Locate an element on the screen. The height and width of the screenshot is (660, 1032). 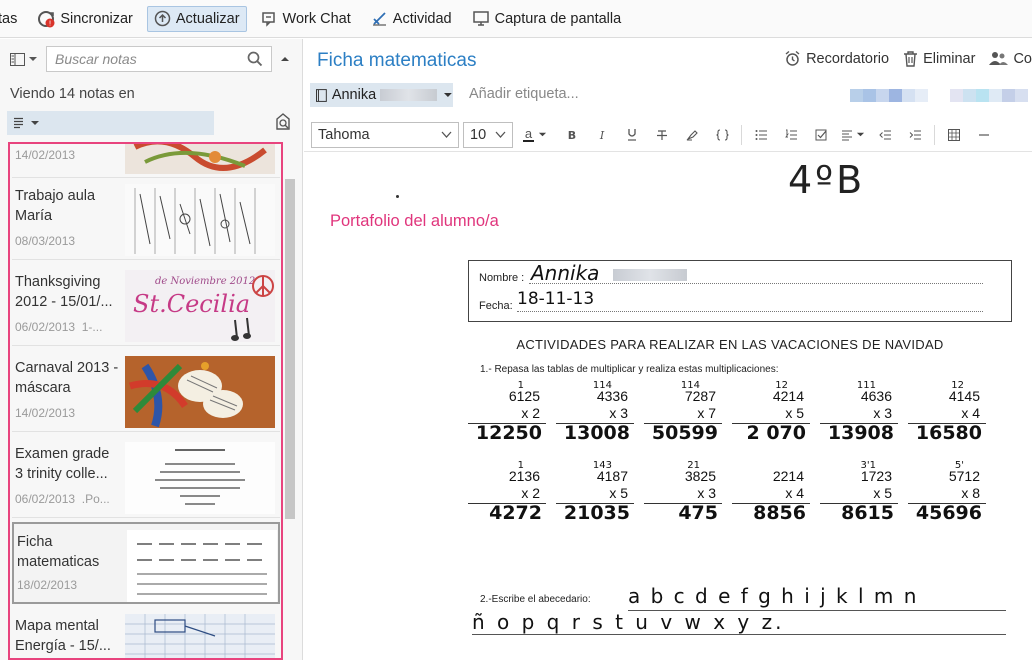
multiplicand: 7287 is located at coordinates (700, 396).